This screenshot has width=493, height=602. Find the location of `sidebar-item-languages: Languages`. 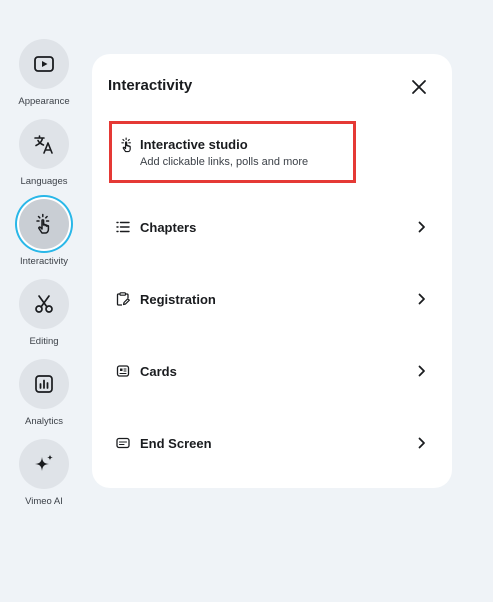

sidebar-item-languages: Languages is located at coordinates (44, 153).